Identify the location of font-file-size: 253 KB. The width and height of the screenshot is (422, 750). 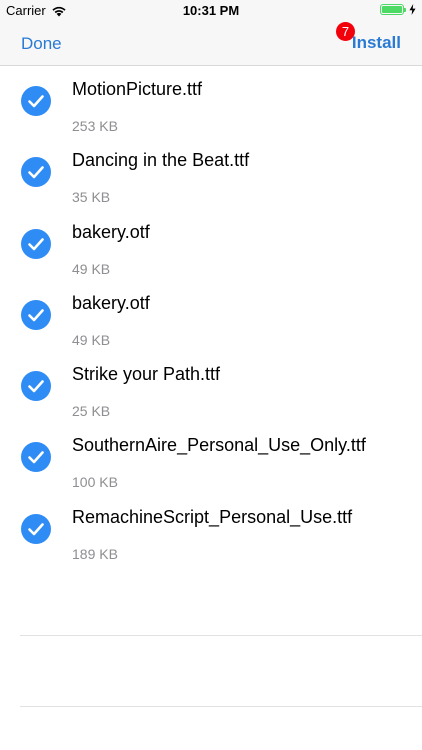
(95, 126).